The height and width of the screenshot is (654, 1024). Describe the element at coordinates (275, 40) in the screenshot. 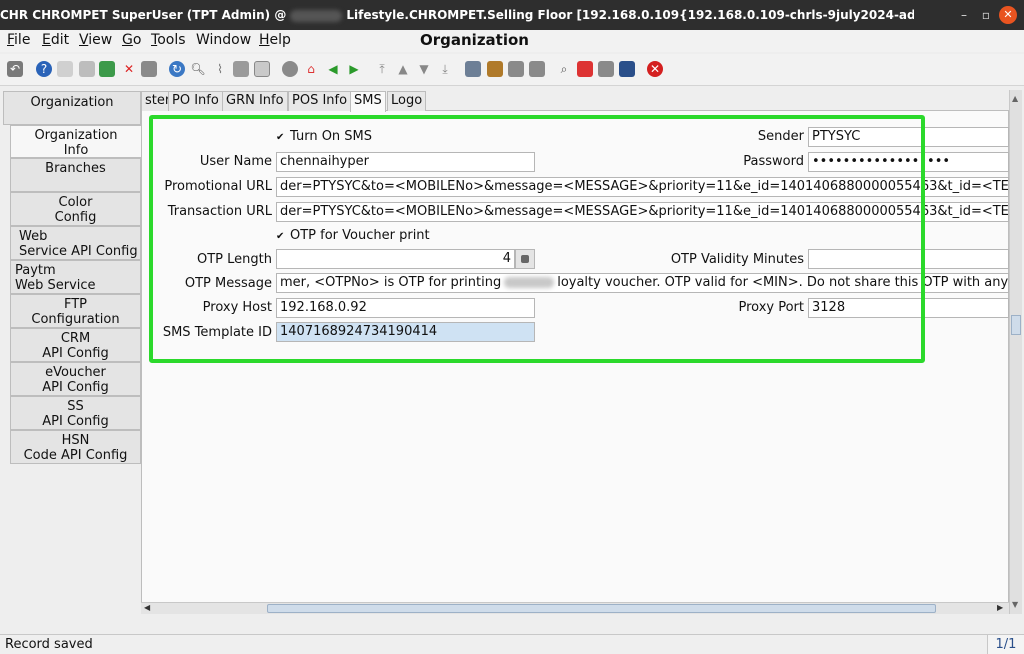

I see `menu-help: Help` at that location.